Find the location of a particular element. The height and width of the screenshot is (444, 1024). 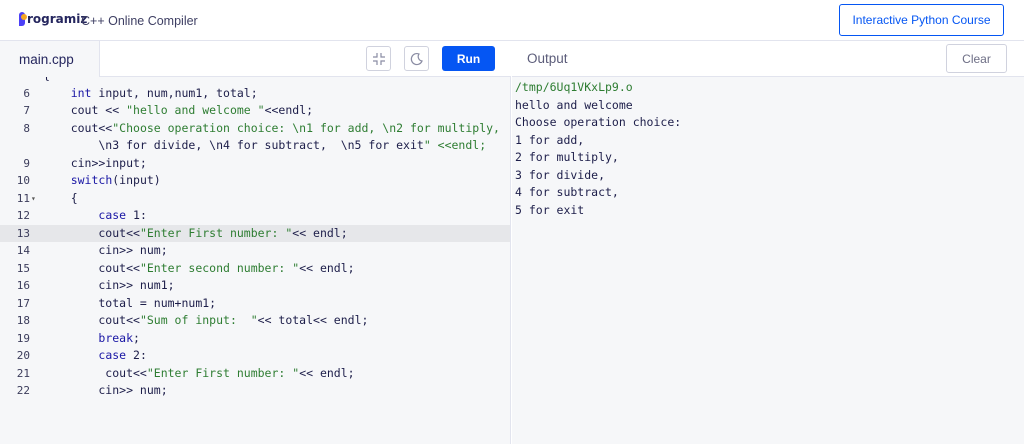

clear-button: Clear is located at coordinates (976, 58).